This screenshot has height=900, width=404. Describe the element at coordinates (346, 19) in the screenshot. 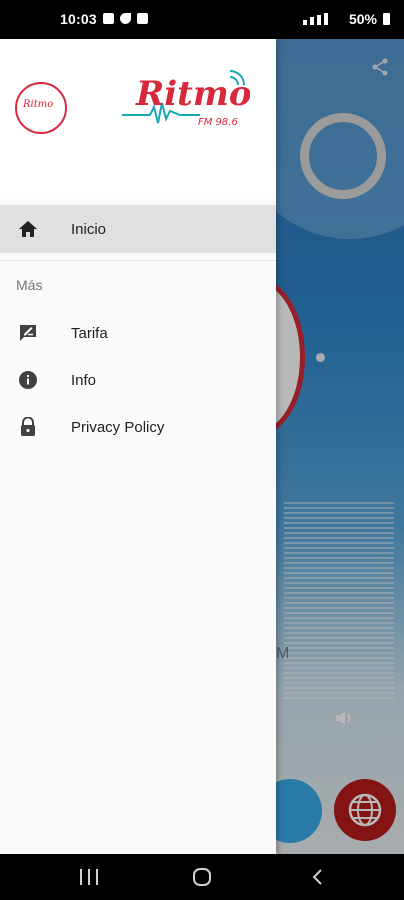

I see `system-indicators: 50%` at that location.